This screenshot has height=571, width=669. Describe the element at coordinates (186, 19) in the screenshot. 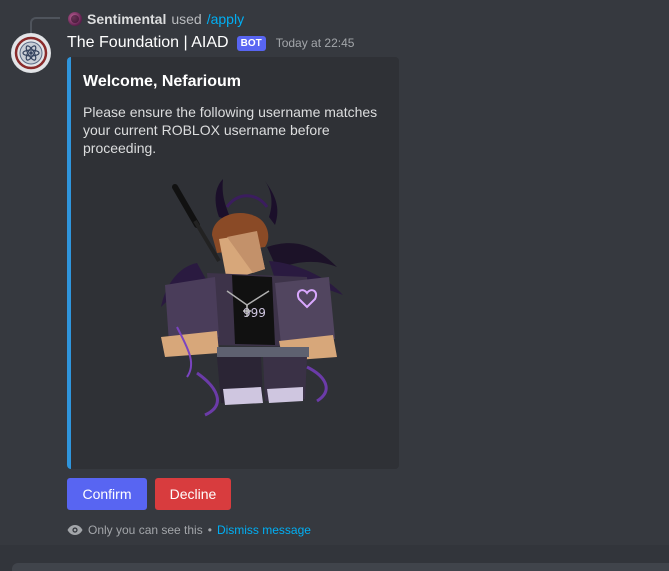

I see `command-used-text: used` at that location.